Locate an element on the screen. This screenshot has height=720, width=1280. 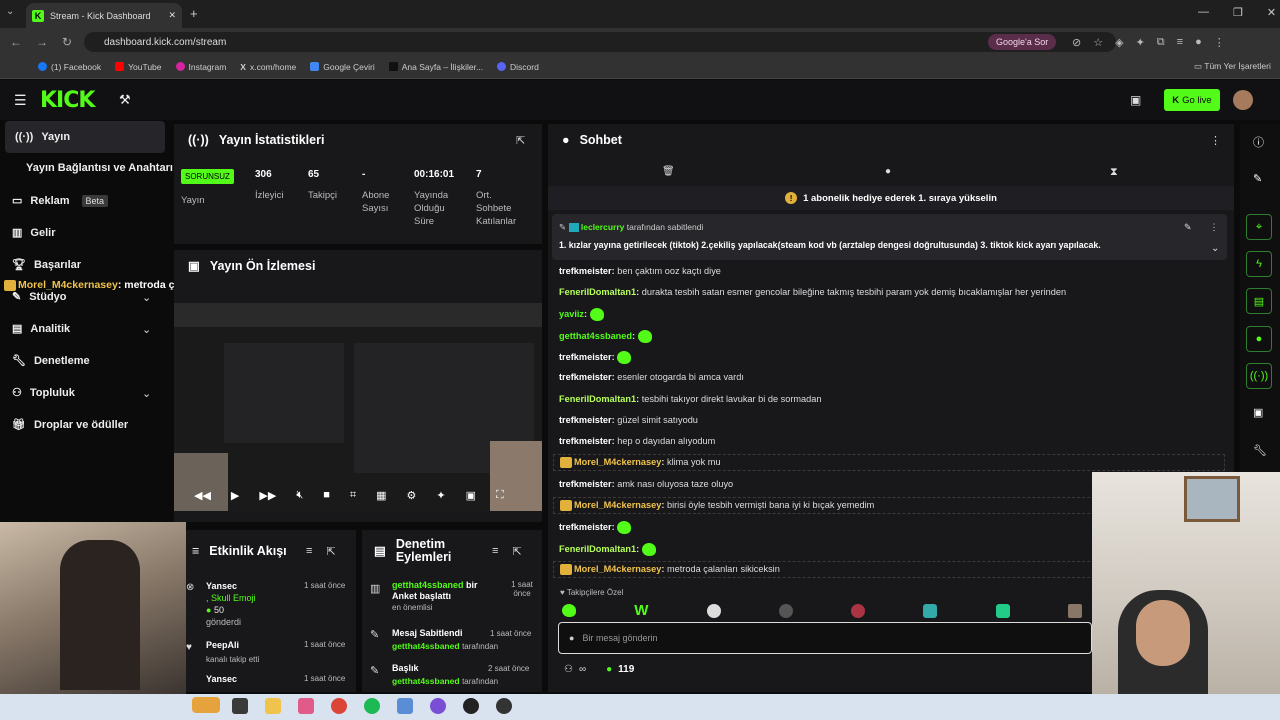
unpin-icon: ✎ is located at coordinates (1188, 227).